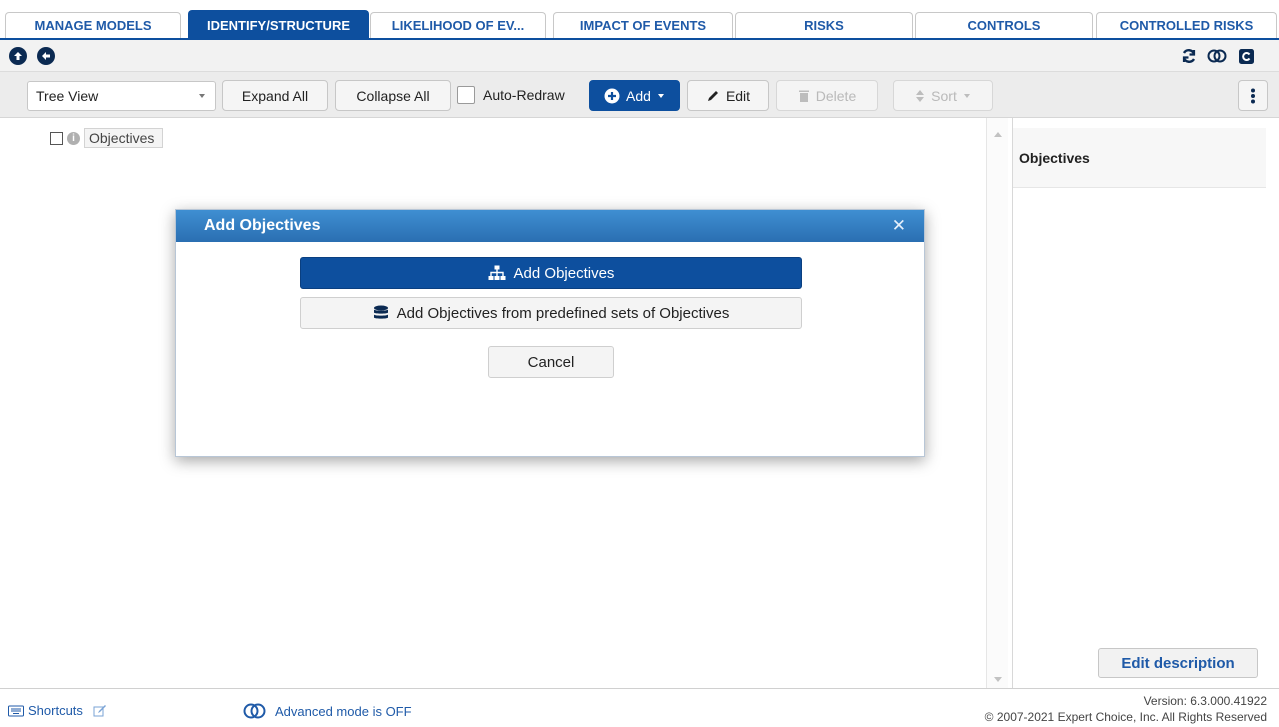  I want to click on shortcuts-label: Shortcuts, so click(55, 710).